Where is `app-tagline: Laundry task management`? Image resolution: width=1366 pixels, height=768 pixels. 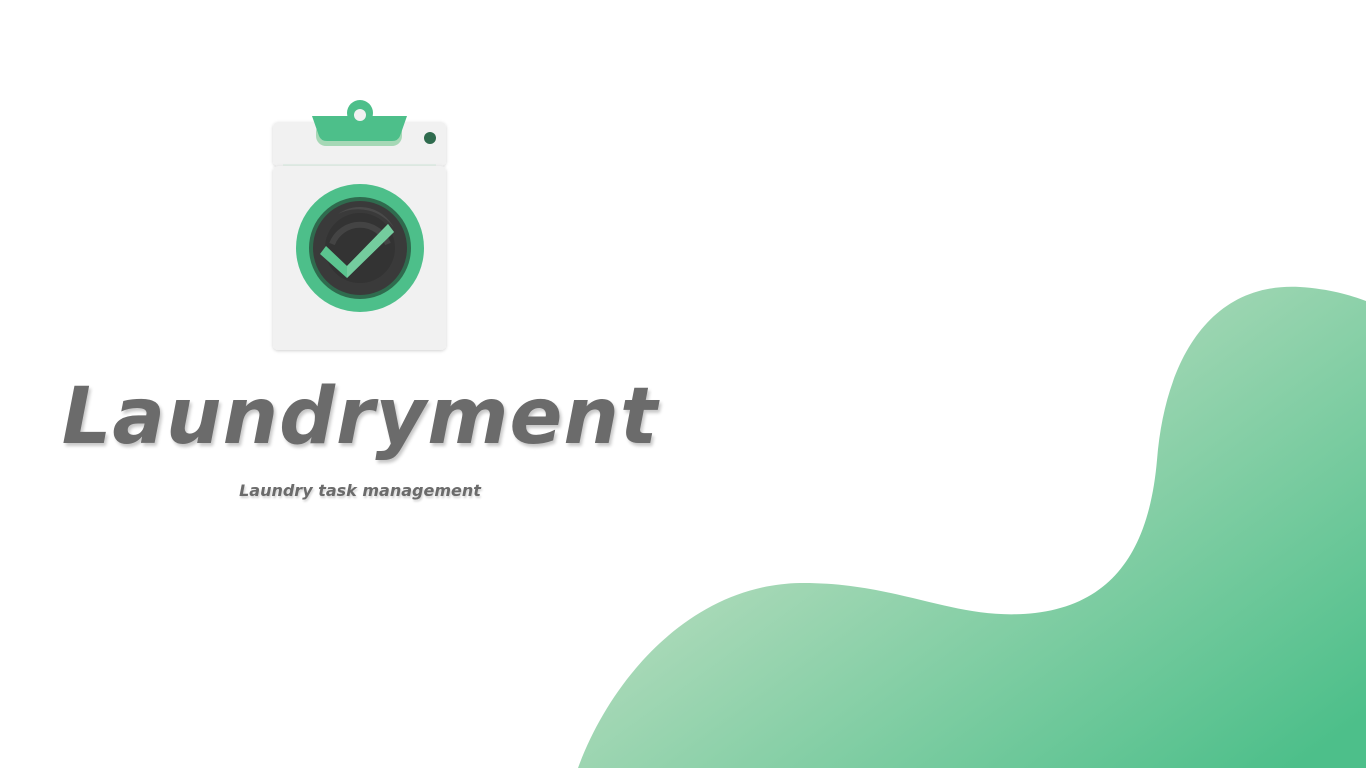
app-tagline: Laundry task management is located at coordinates (360, 490).